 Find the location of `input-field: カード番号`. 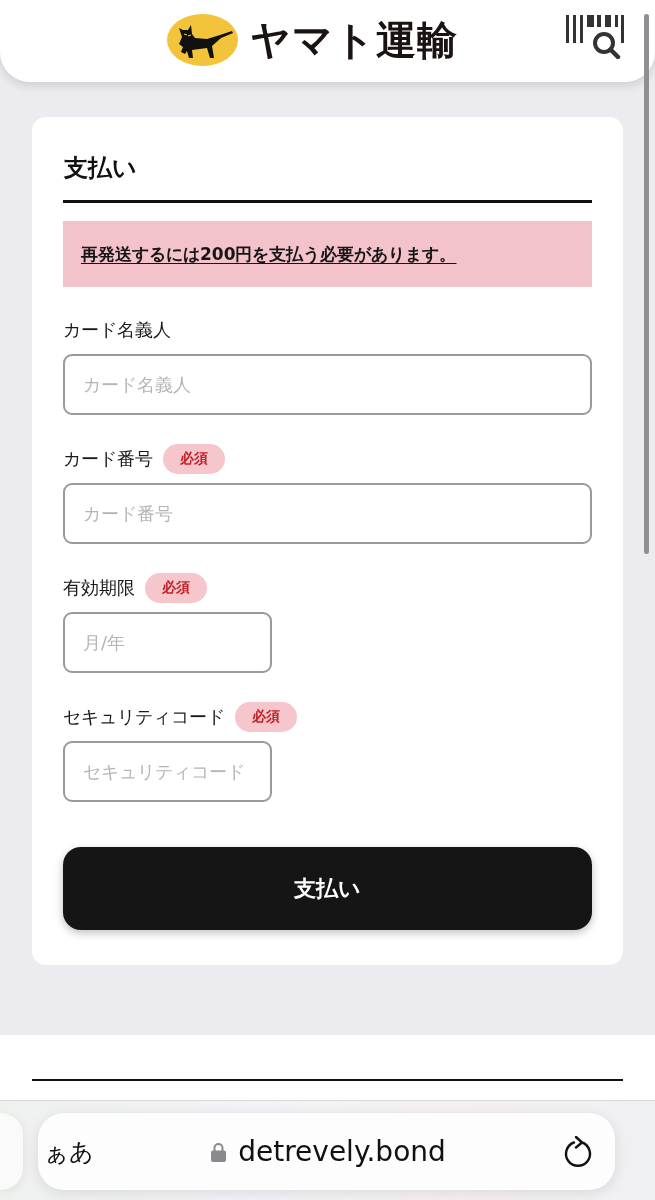

input-field: カード番号 is located at coordinates (327, 513).